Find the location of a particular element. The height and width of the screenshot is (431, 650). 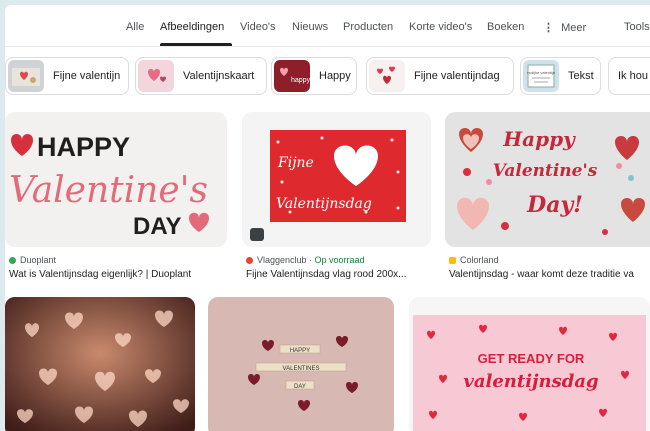

chip-label: Valentijnskaart is located at coordinates (219, 76).